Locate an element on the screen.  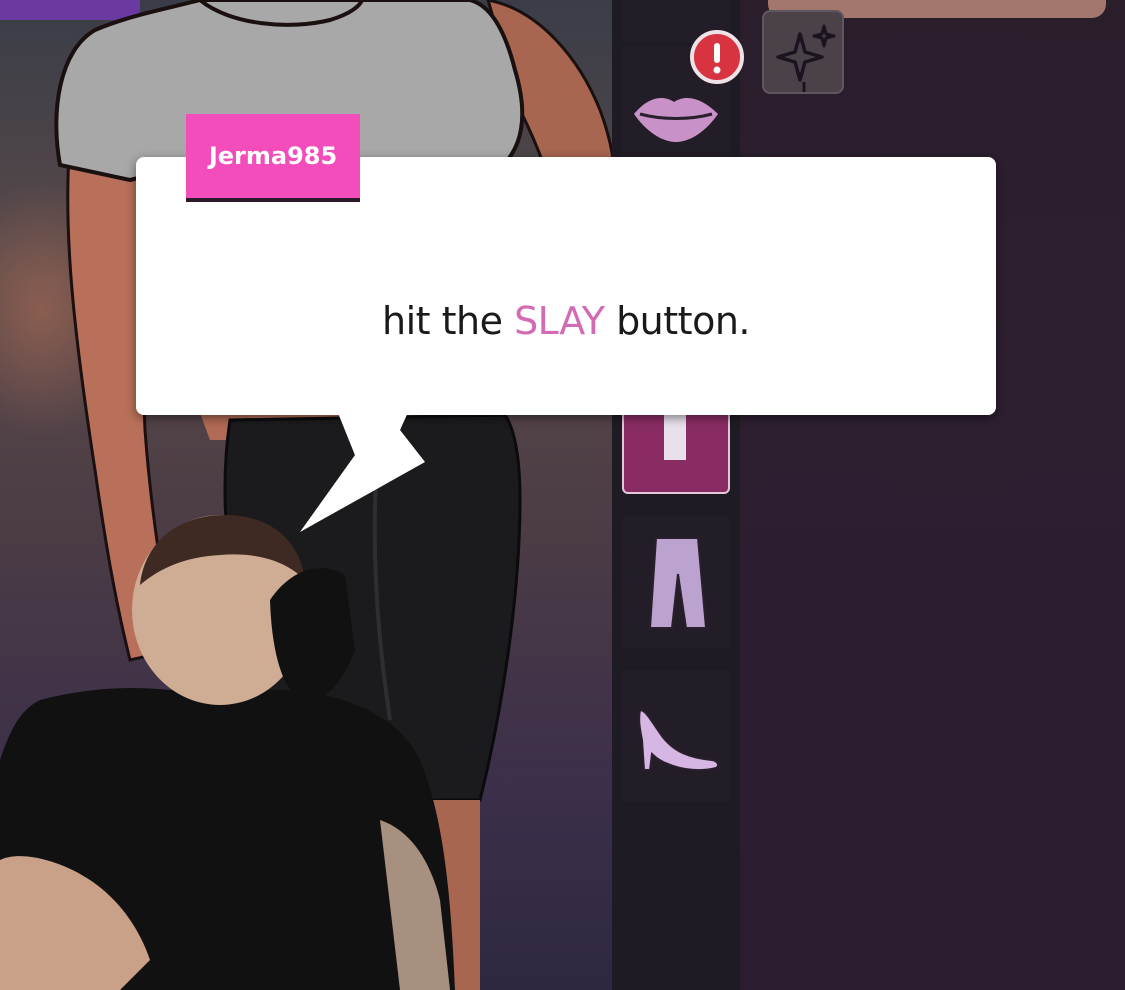
speaker-name-tag: Jerma985 is located at coordinates (273, 156).